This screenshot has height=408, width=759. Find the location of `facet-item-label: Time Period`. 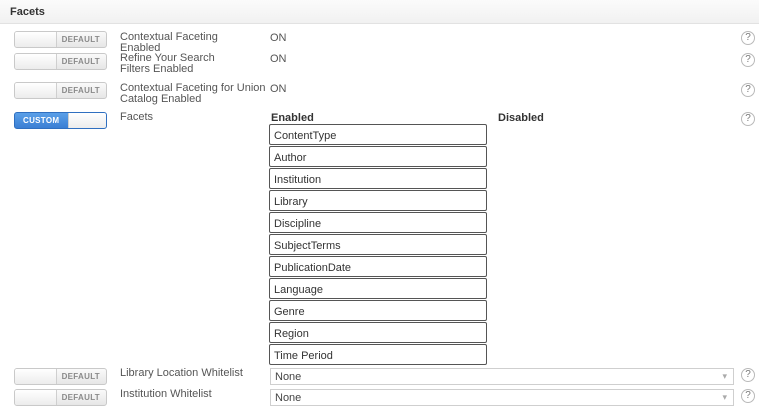

facet-item-label: Time Period is located at coordinates (303, 356).